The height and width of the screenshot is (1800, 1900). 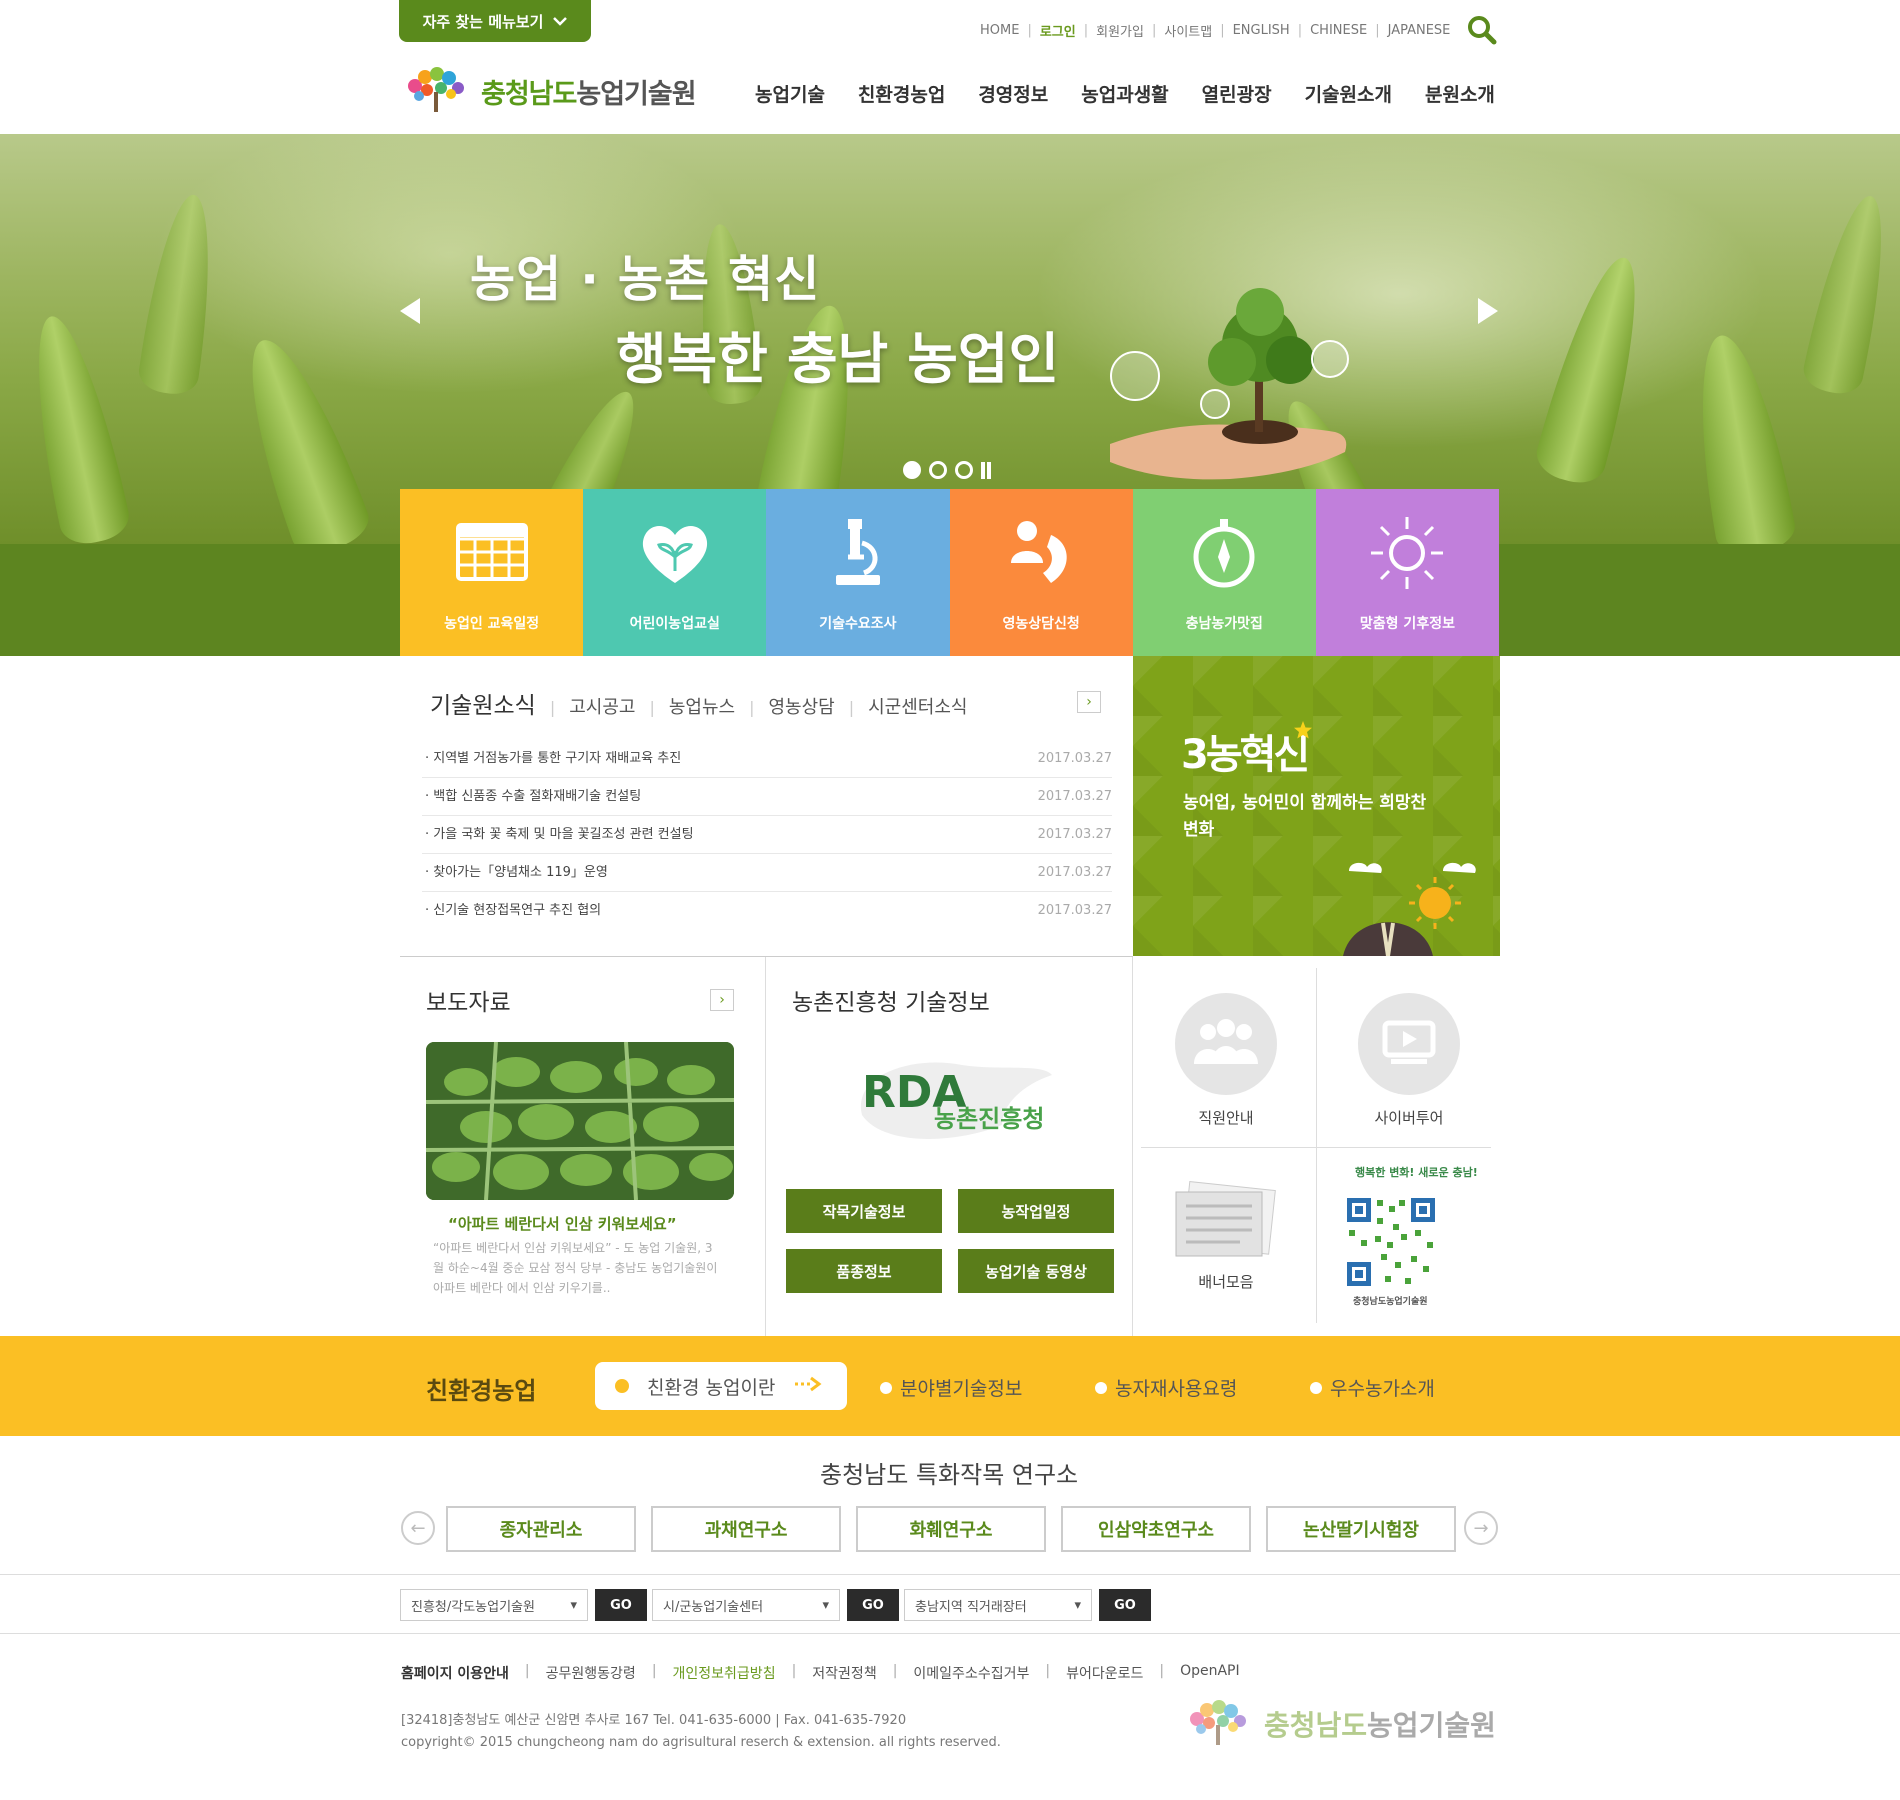 What do you see at coordinates (1120, 30) in the screenshot?
I see `util-join-link: 회원가입` at bounding box center [1120, 30].